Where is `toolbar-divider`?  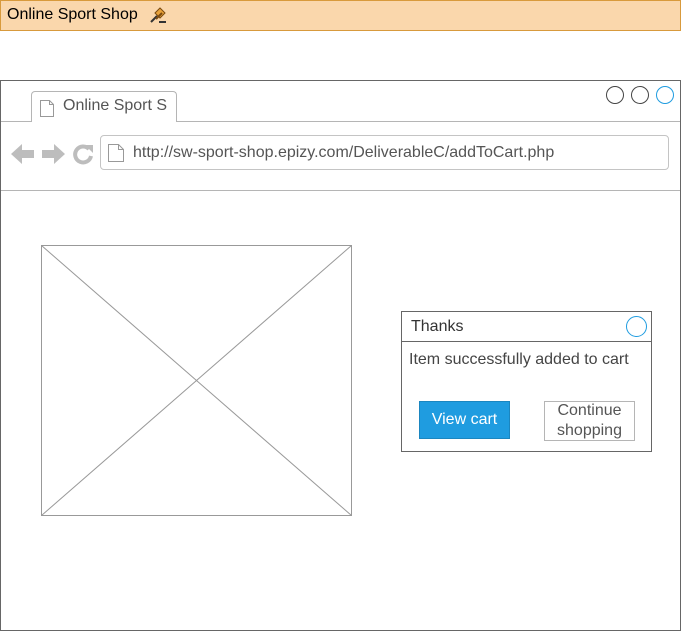 toolbar-divider is located at coordinates (340, 190).